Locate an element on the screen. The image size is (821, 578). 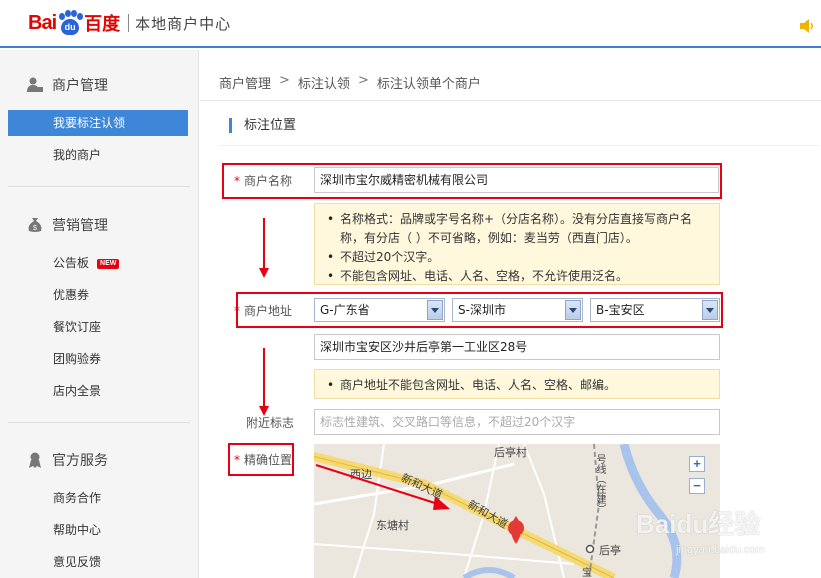
speaker-icon is located at coordinates (807, 26).